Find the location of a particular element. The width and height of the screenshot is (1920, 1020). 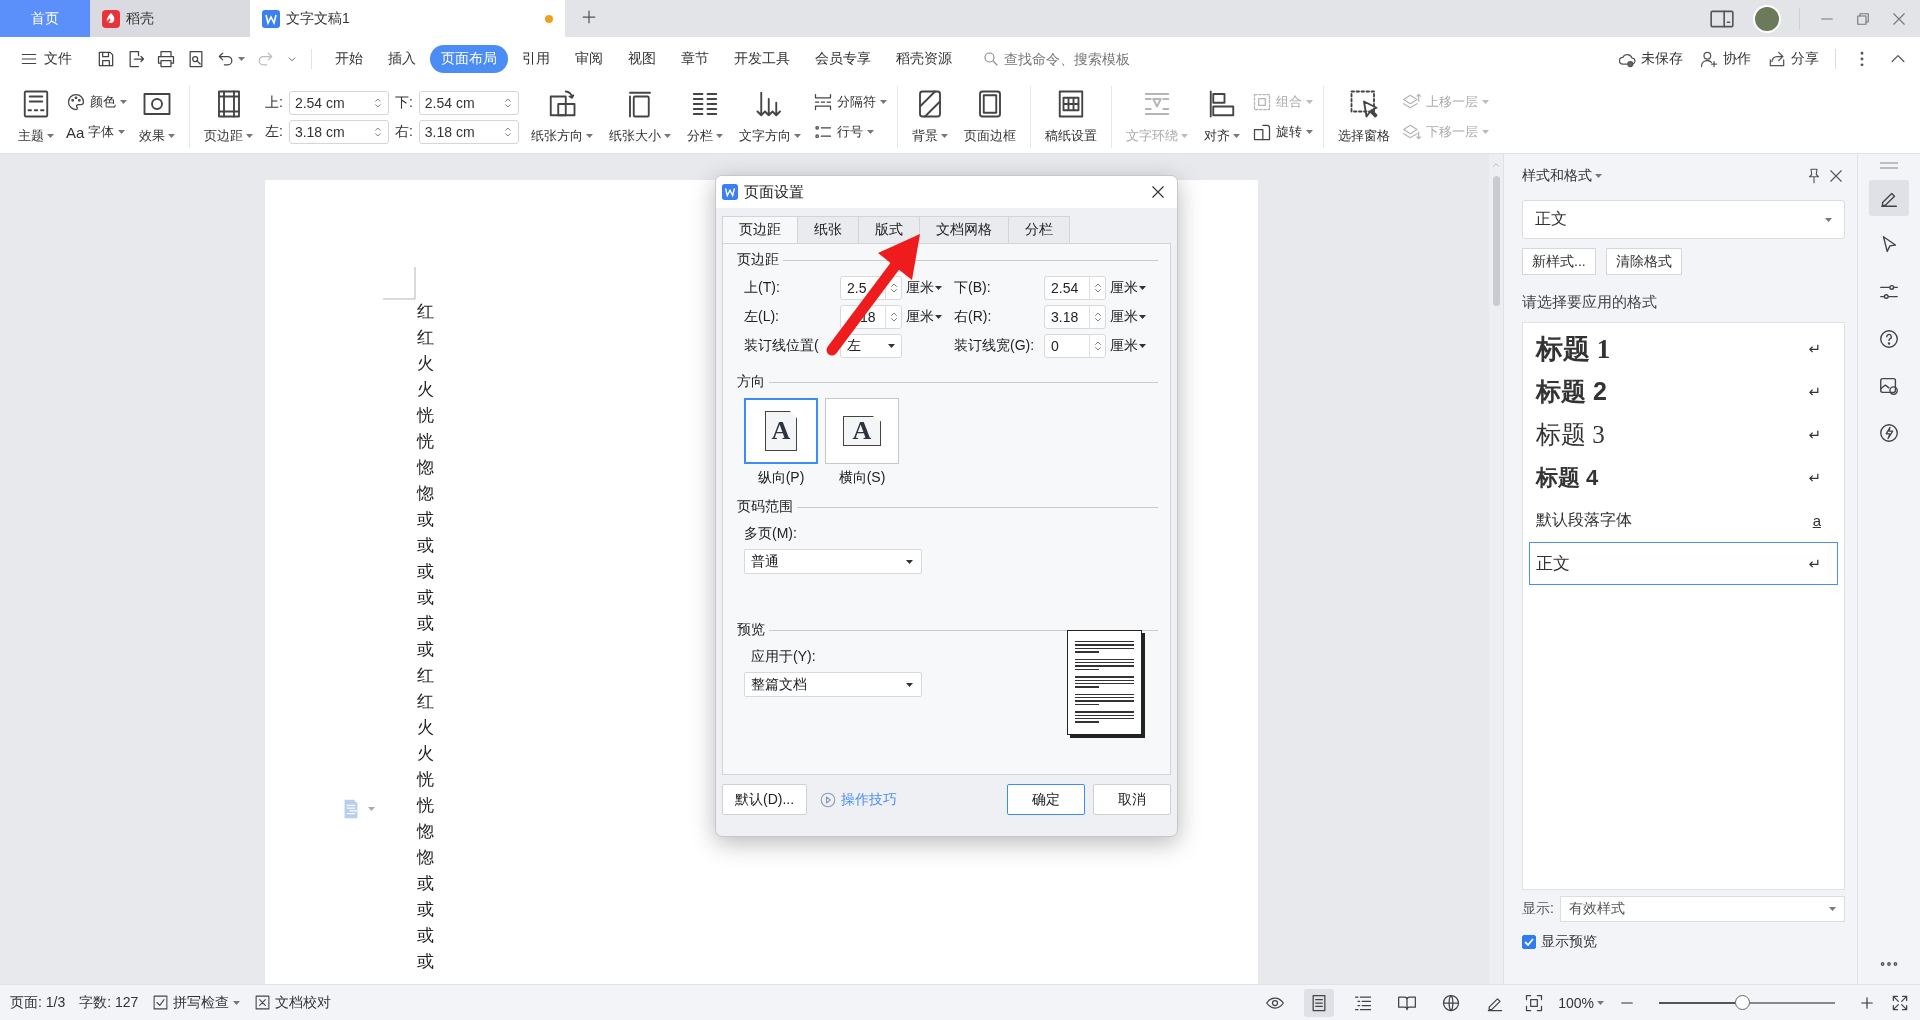

dropdown-field: 普通 is located at coordinates (833, 561).